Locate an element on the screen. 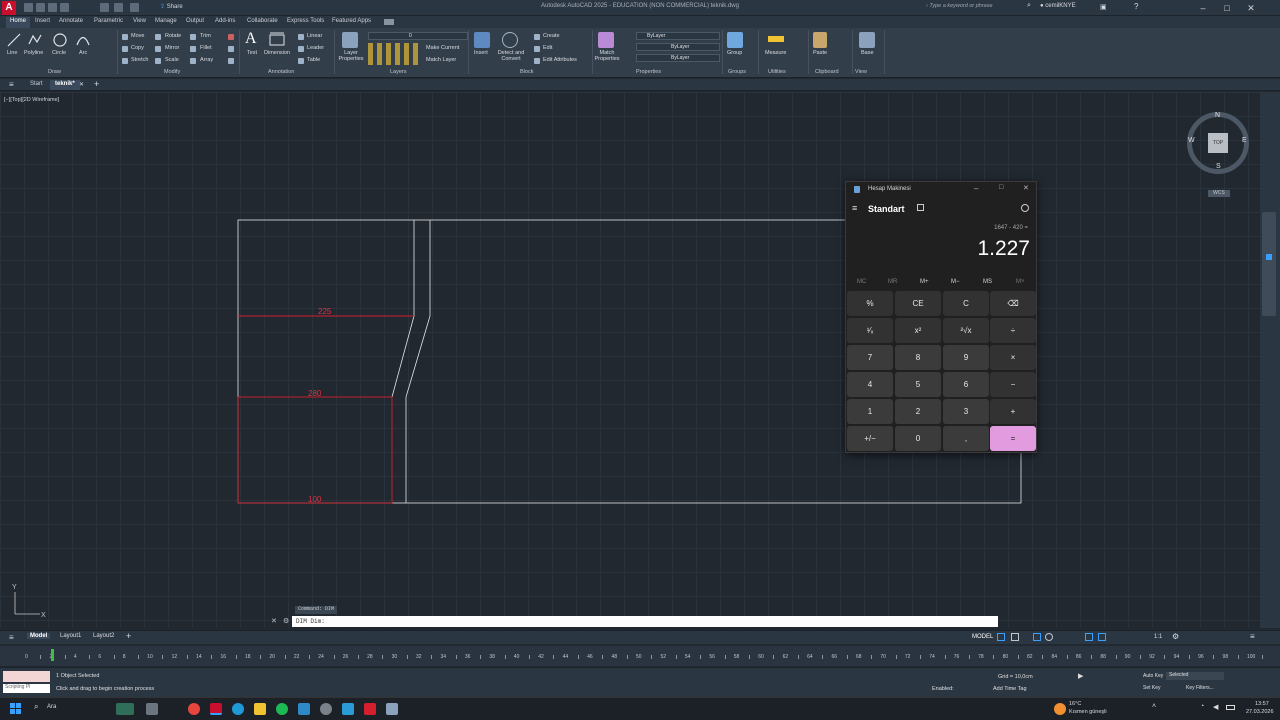  tab-start: Start is located at coordinates (36, 85).